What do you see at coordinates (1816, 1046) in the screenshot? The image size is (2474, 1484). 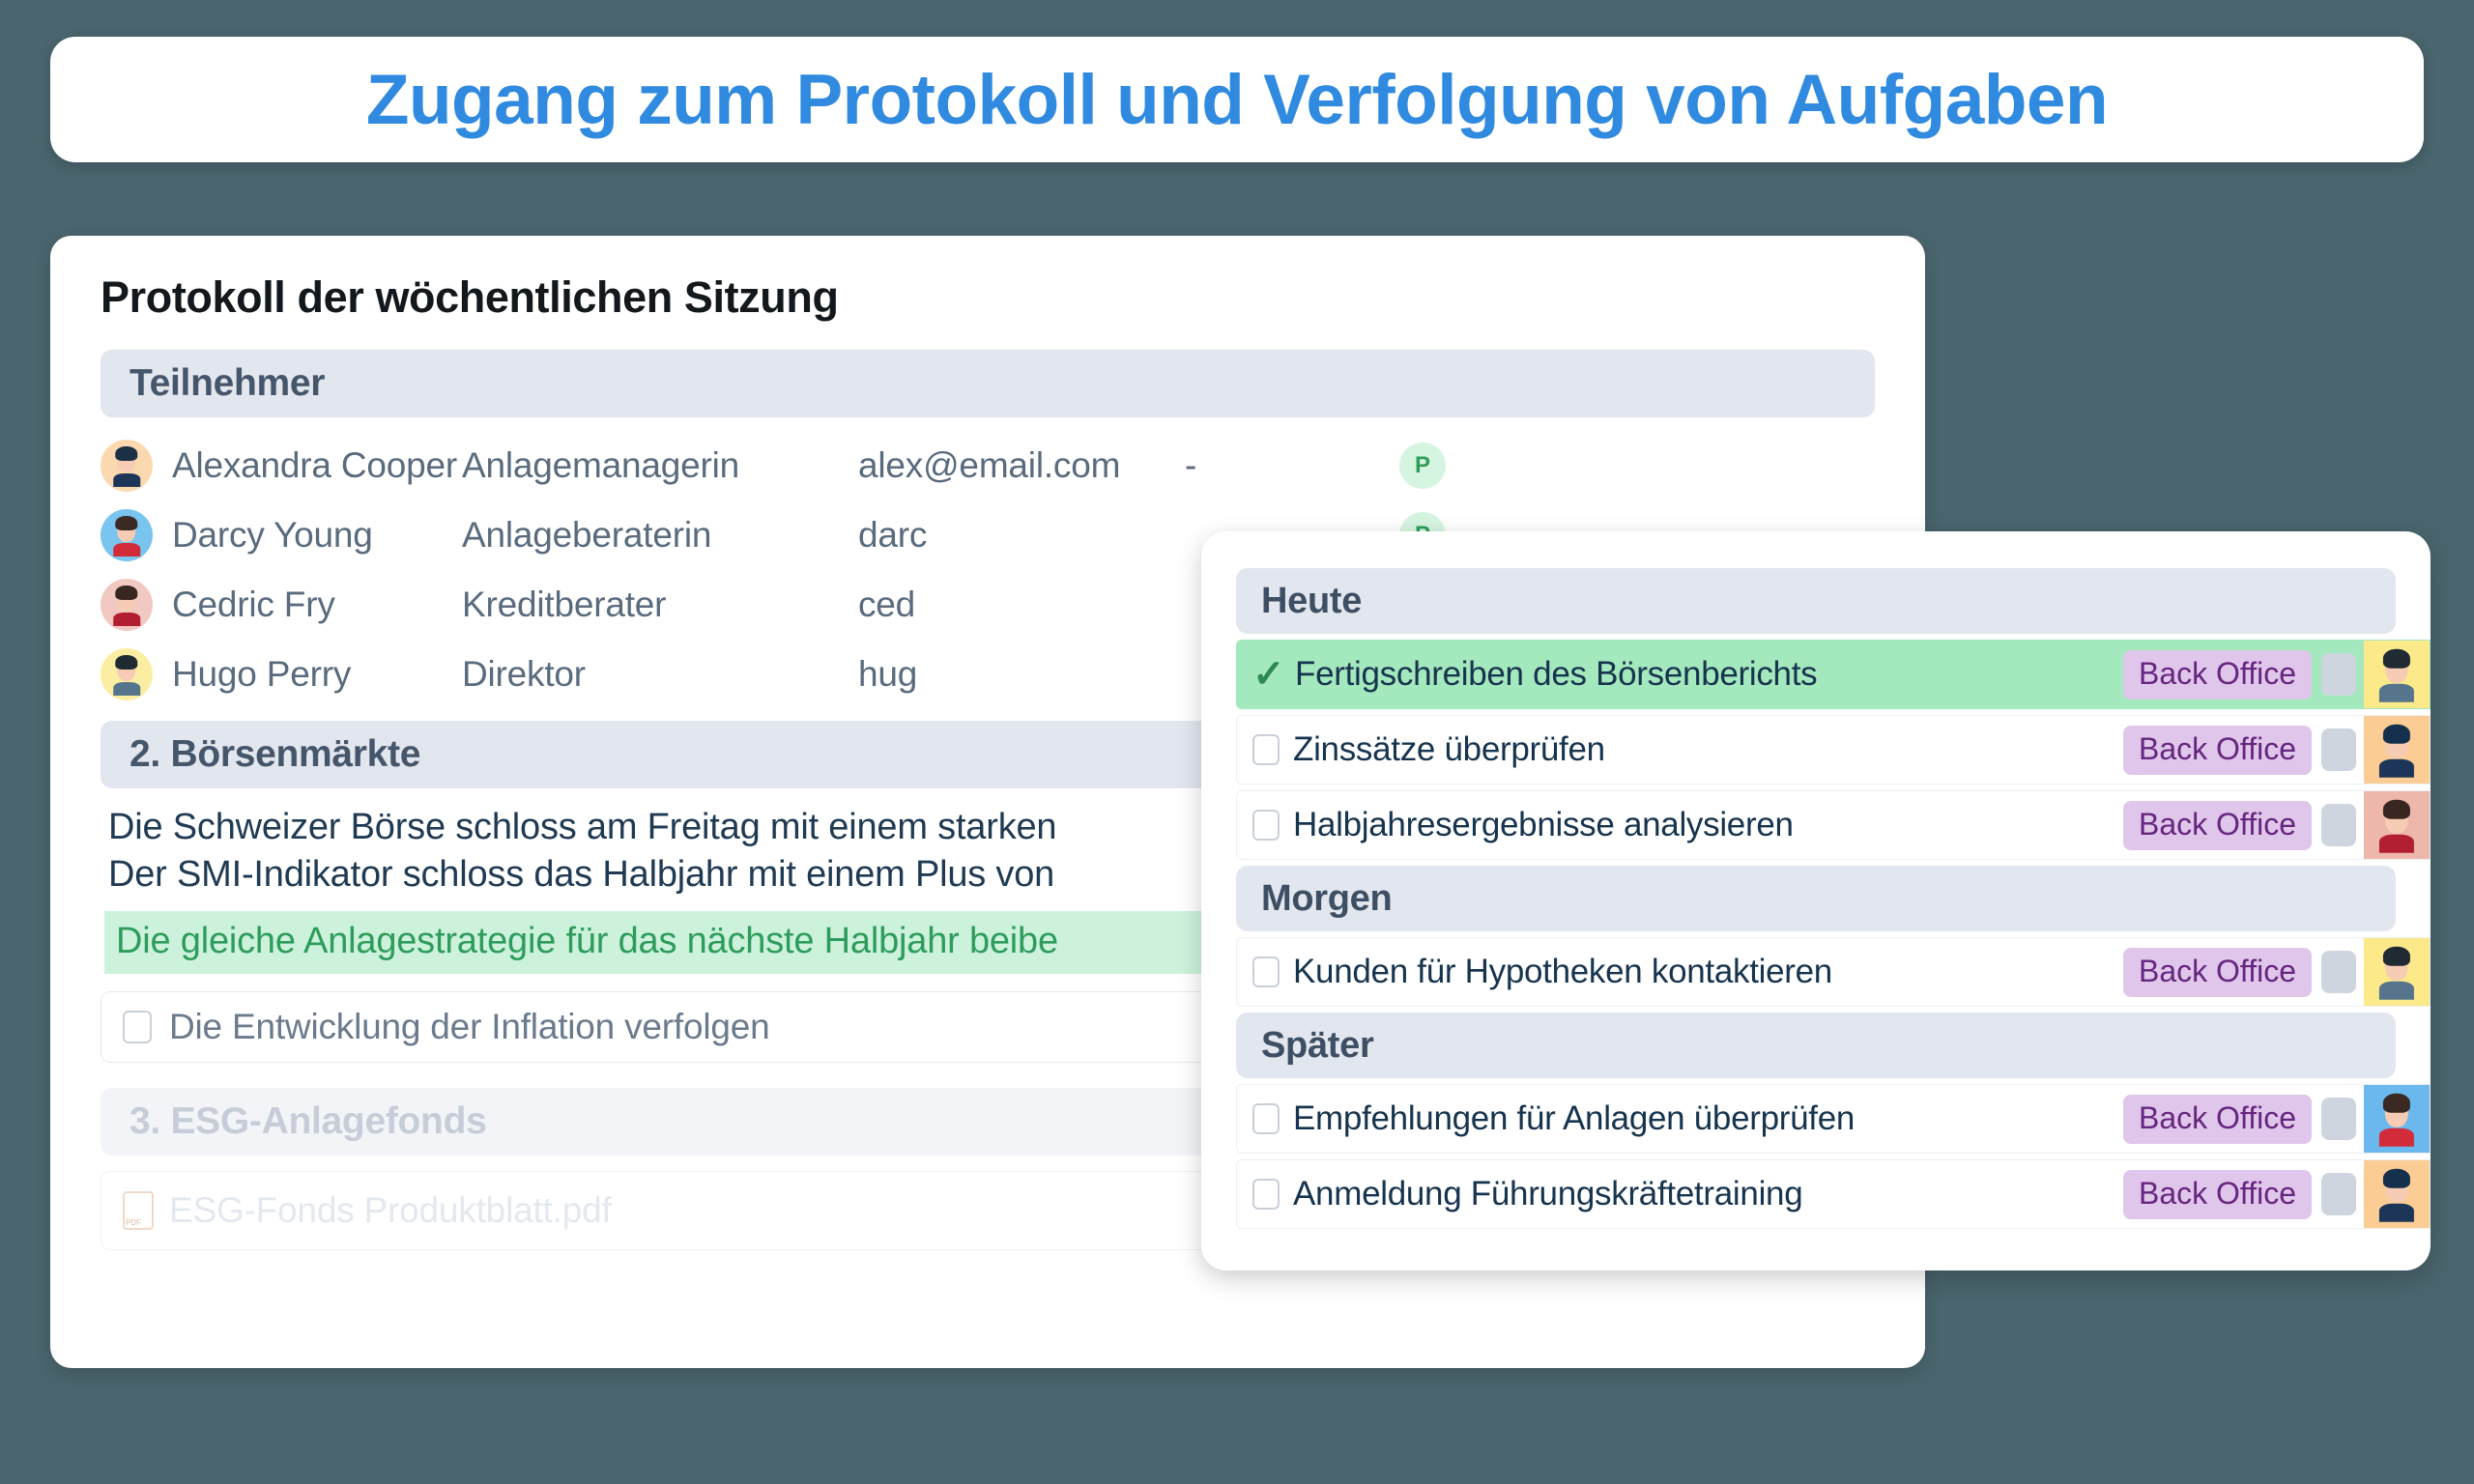 I see `task-group-header: Später` at bounding box center [1816, 1046].